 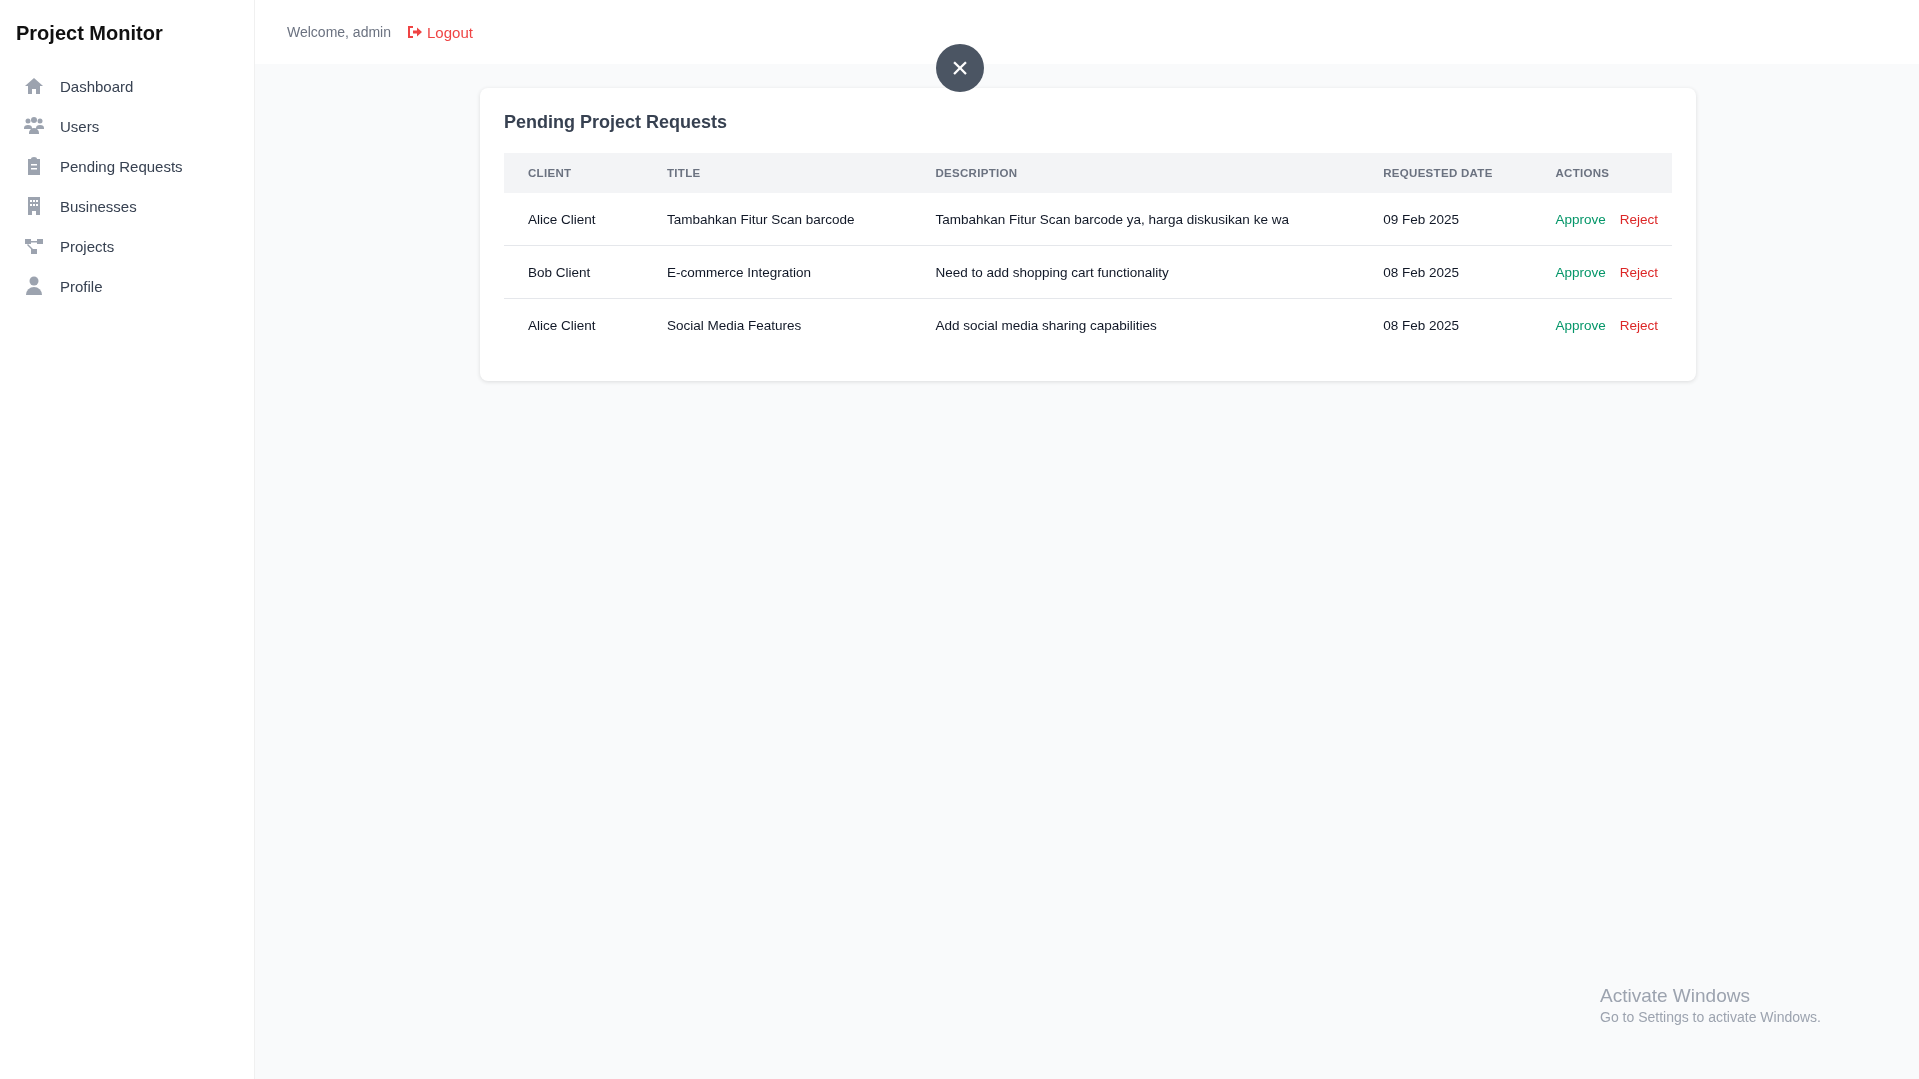 I want to click on sidebar-item: Pending Requests, so click(x=139, y=166).